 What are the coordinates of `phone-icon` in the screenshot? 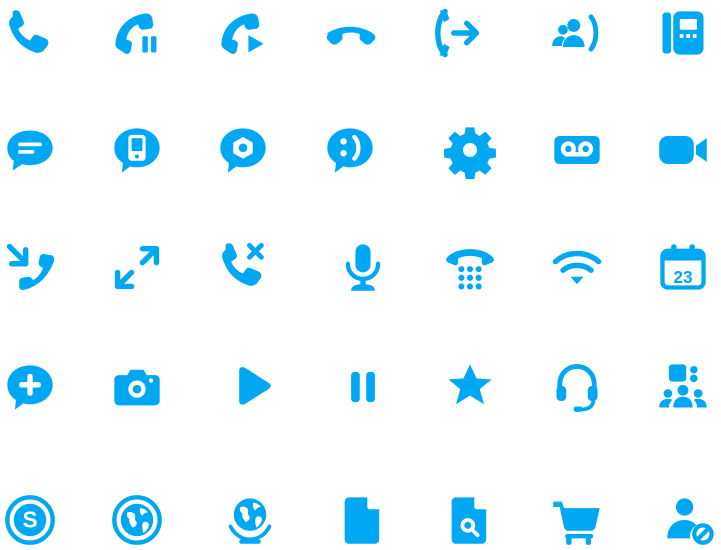 It's located at (30, 33).